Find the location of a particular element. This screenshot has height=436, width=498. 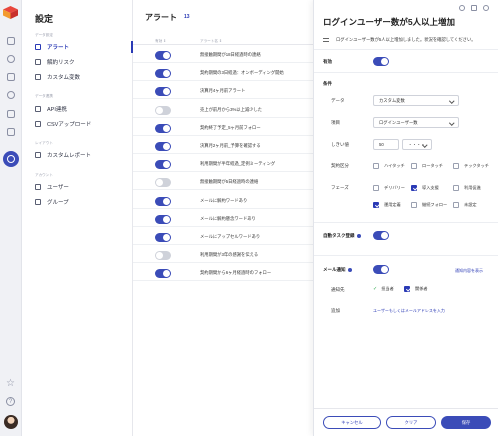

contract-option-checkbox: ロータッチ is located at coordinates (427, 166).